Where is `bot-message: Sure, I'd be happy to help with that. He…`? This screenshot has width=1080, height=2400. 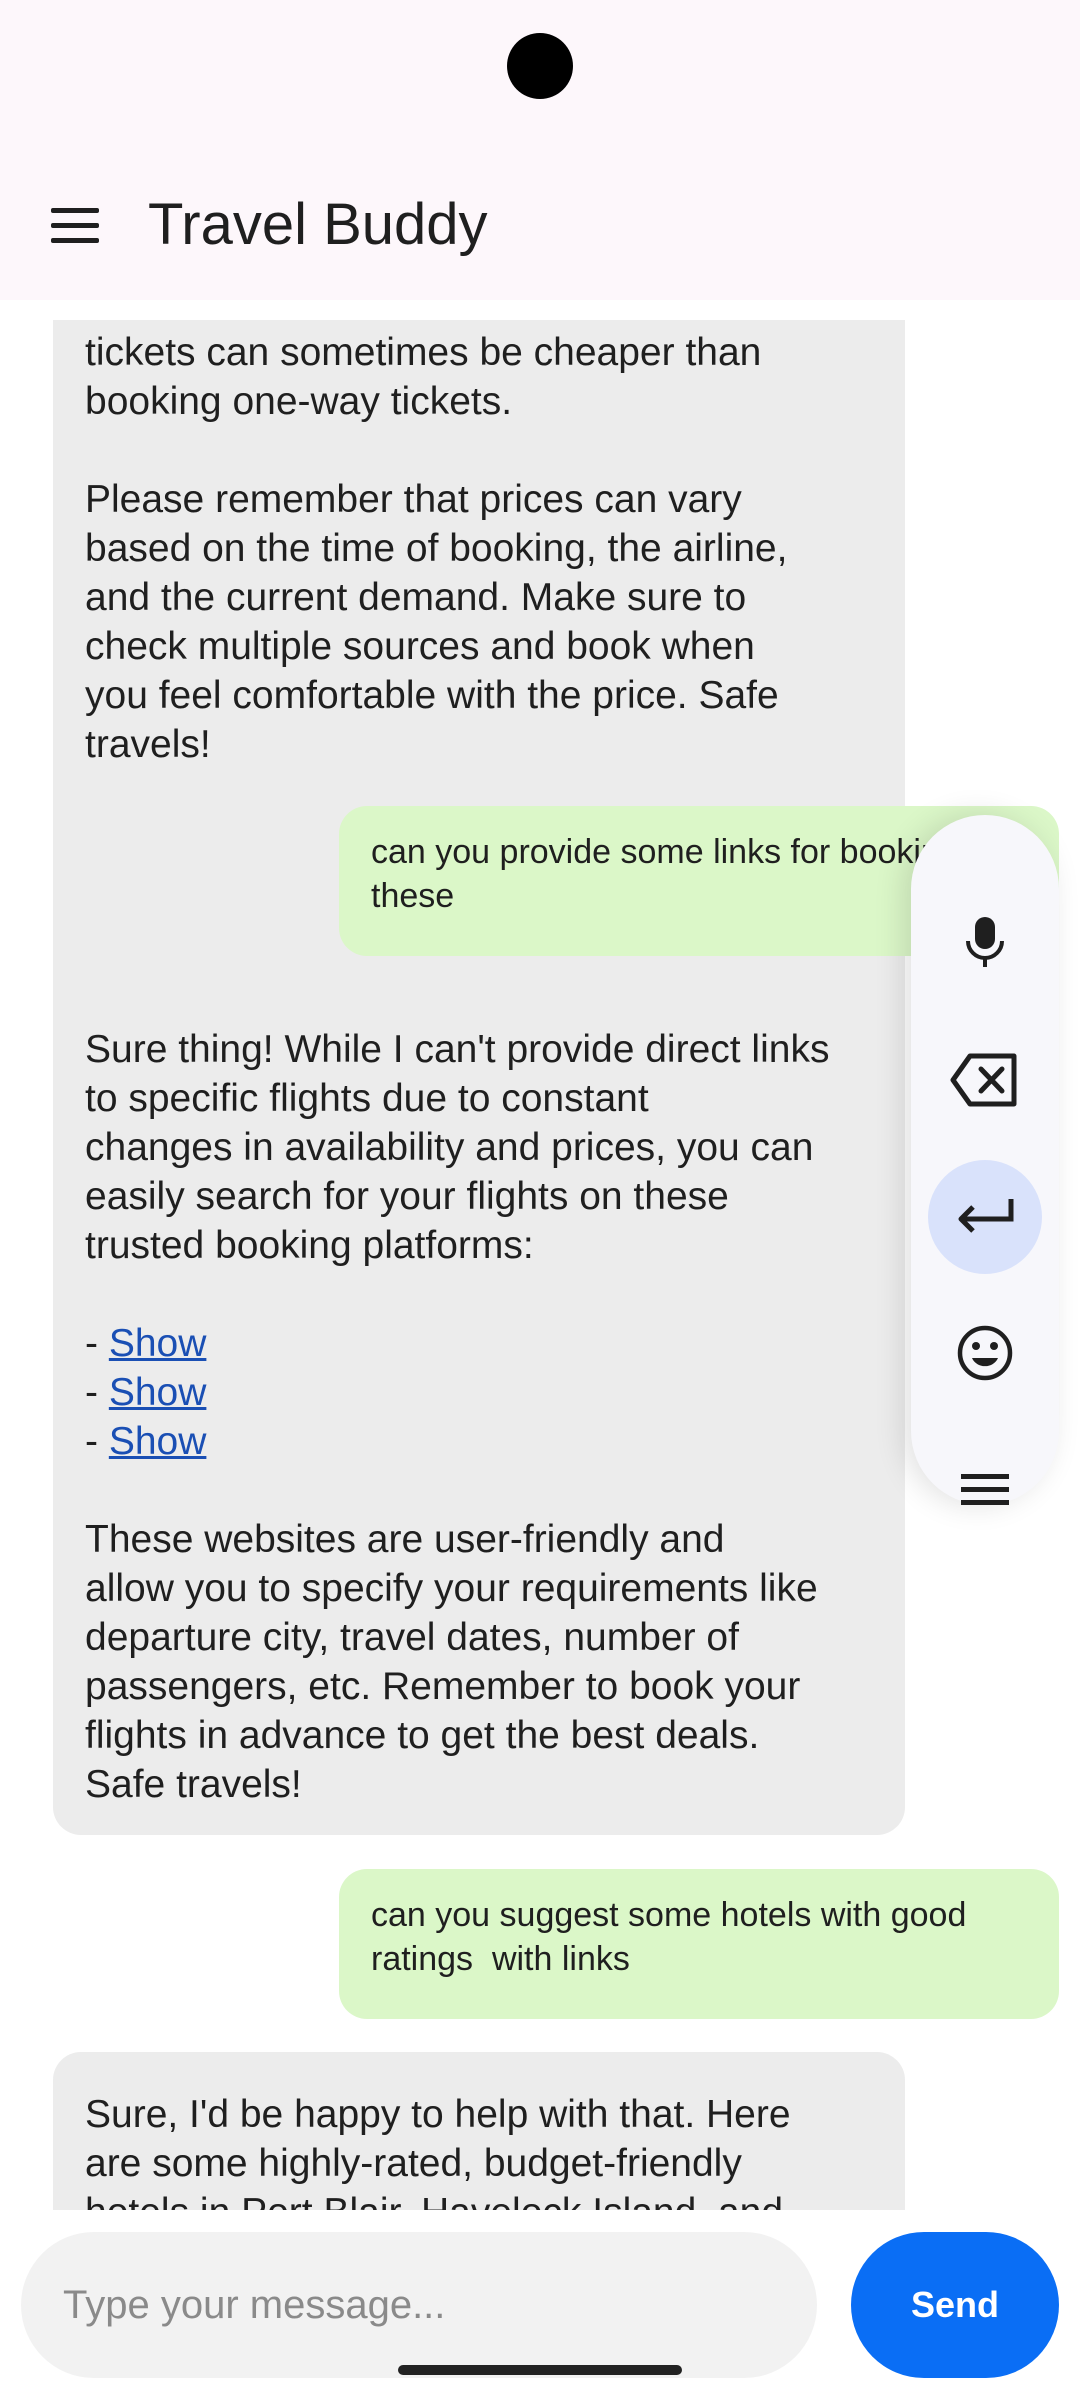
bot-message: Sure, I'd be happy to help with that. He… is located at coordinates (479, 2131).